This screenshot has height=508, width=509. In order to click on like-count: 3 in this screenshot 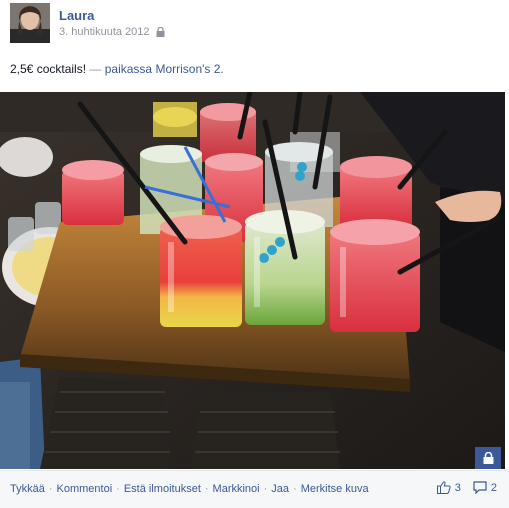, I will do `click(458, 488)`.